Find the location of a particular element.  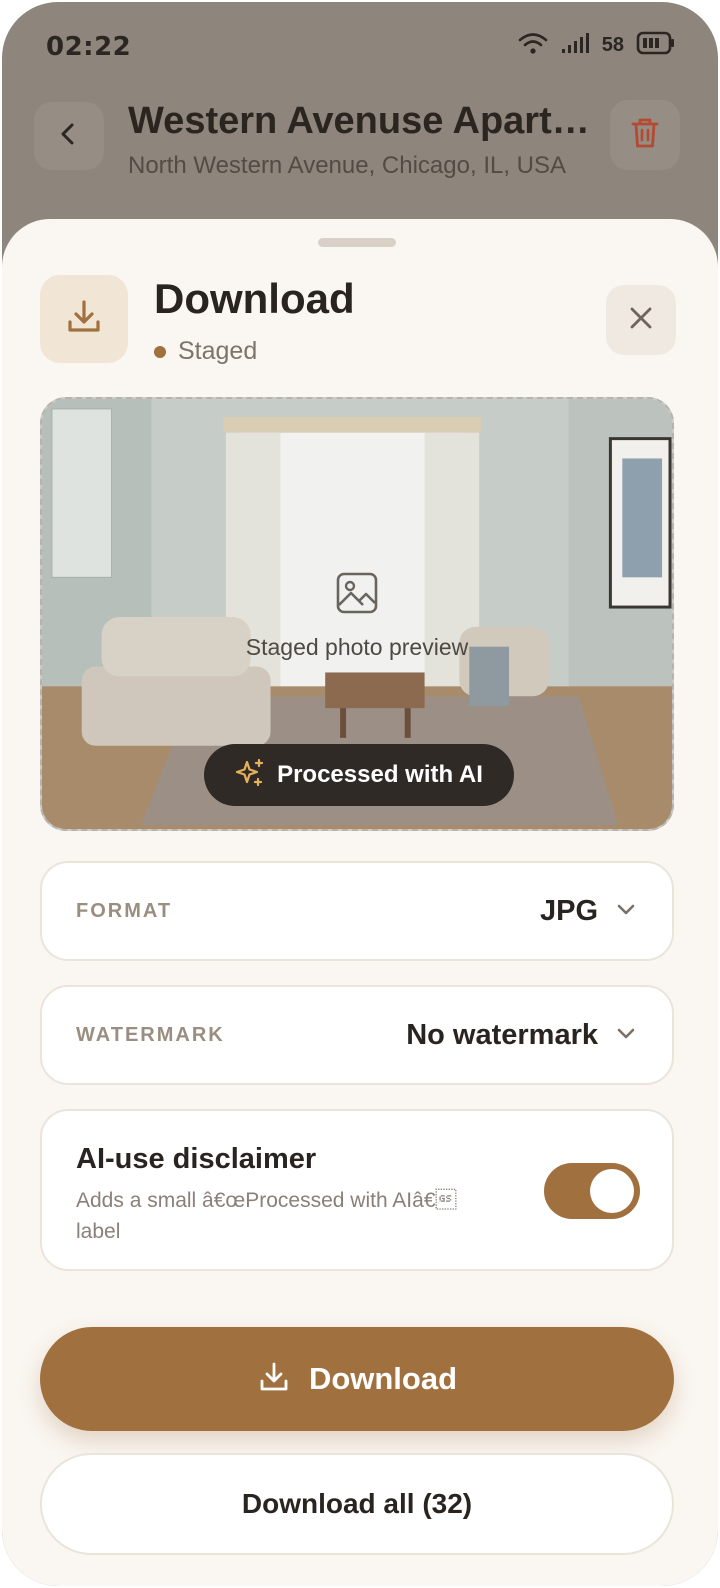

wifi-icon is located at coordinates (533, 45).